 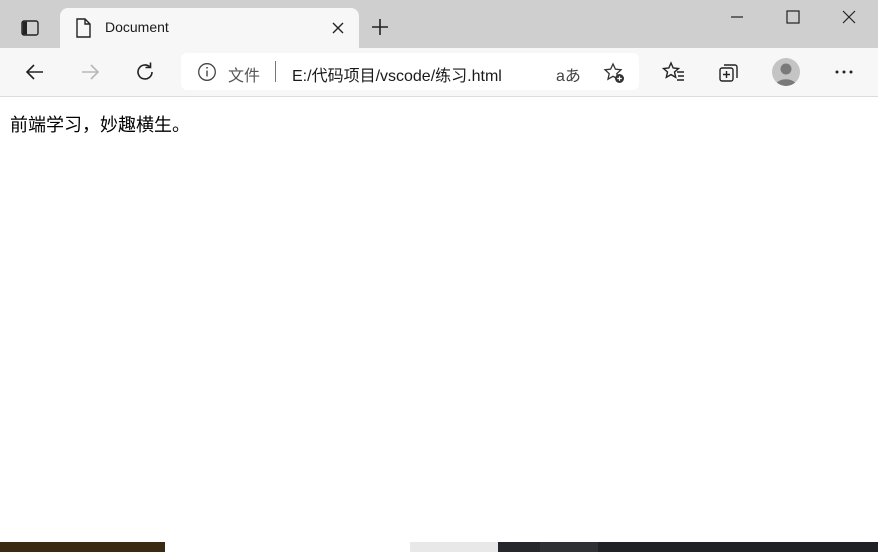 What do you see at coordinates (137, 27) in the screenshot?
I see `tab-title: Document` at bounding box center [137, 27].